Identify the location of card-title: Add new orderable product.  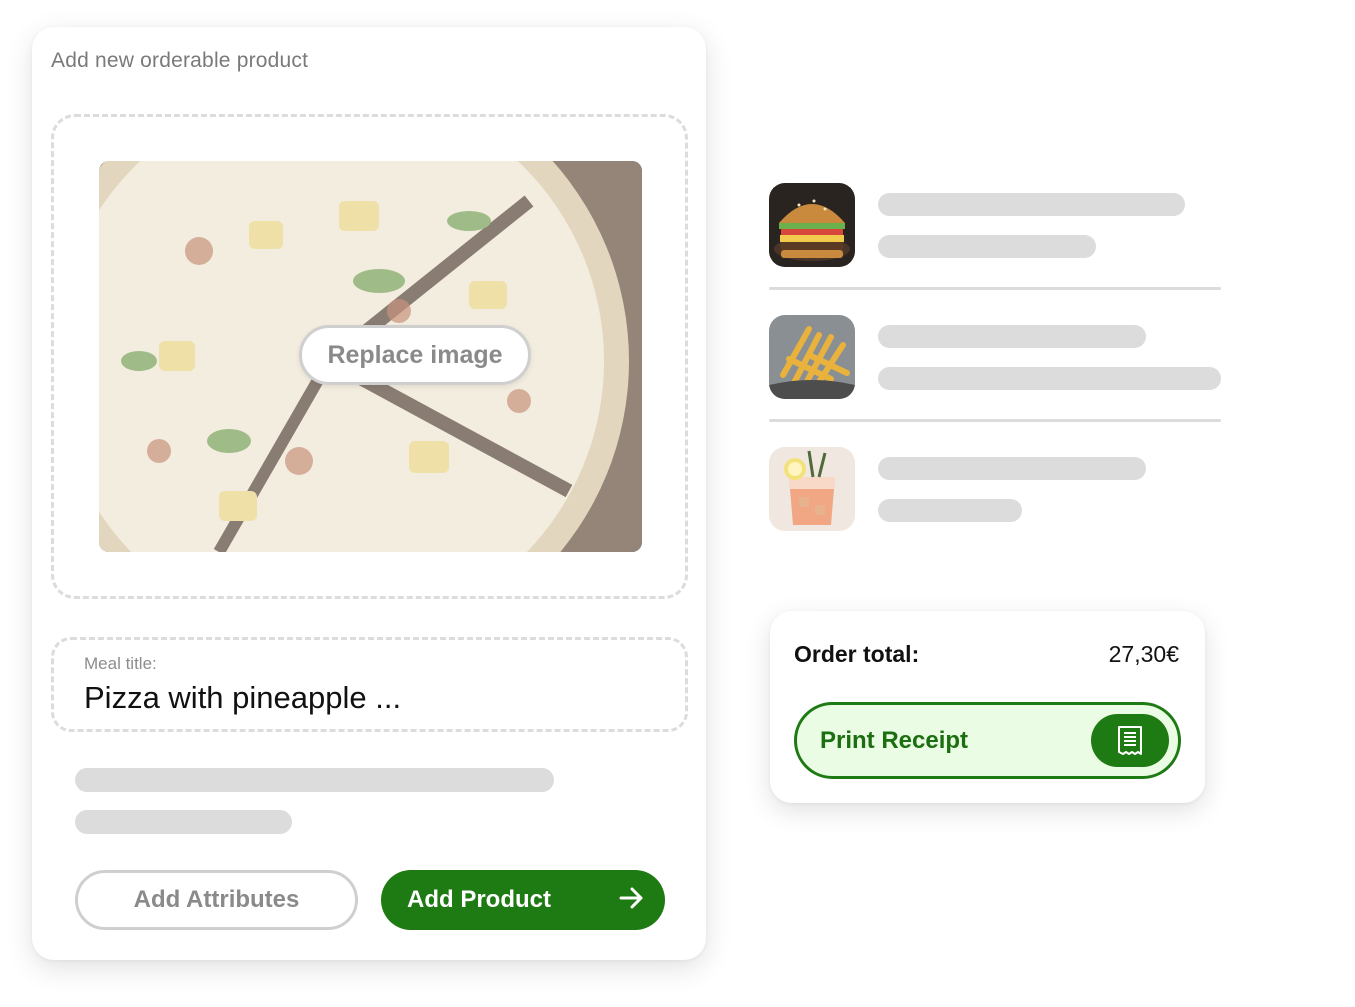
(180, 60).